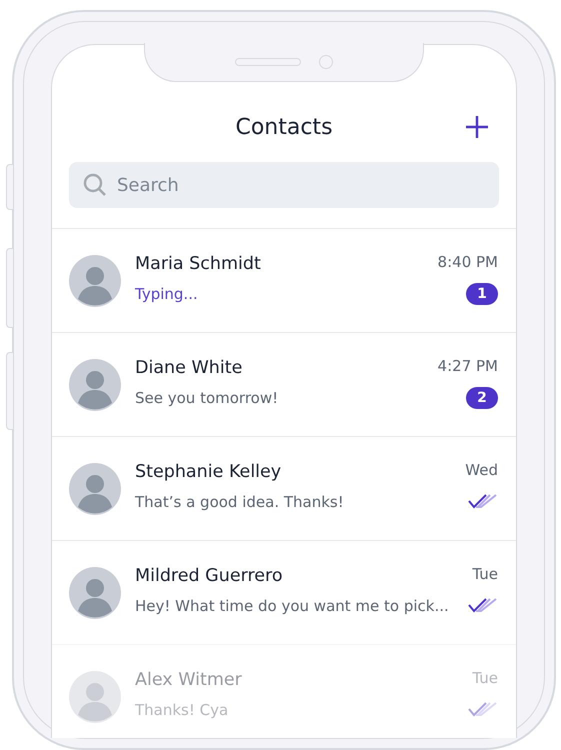 The width and height of the screenshot is (561, 750). What do you see at coordinates (284, 280) in the screenshot?
I see `contact-row: Maria Schmidt Typing... 8:40 PM 1` at bounding box center [284, 280].